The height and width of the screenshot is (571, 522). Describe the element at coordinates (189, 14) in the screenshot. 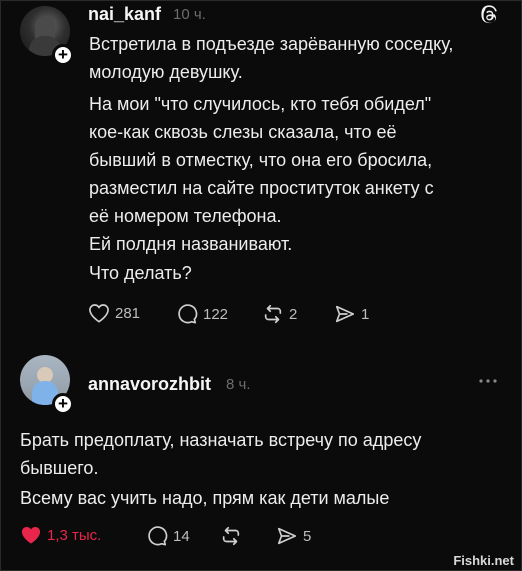

I see `post-time: 10 ч.` at that location.